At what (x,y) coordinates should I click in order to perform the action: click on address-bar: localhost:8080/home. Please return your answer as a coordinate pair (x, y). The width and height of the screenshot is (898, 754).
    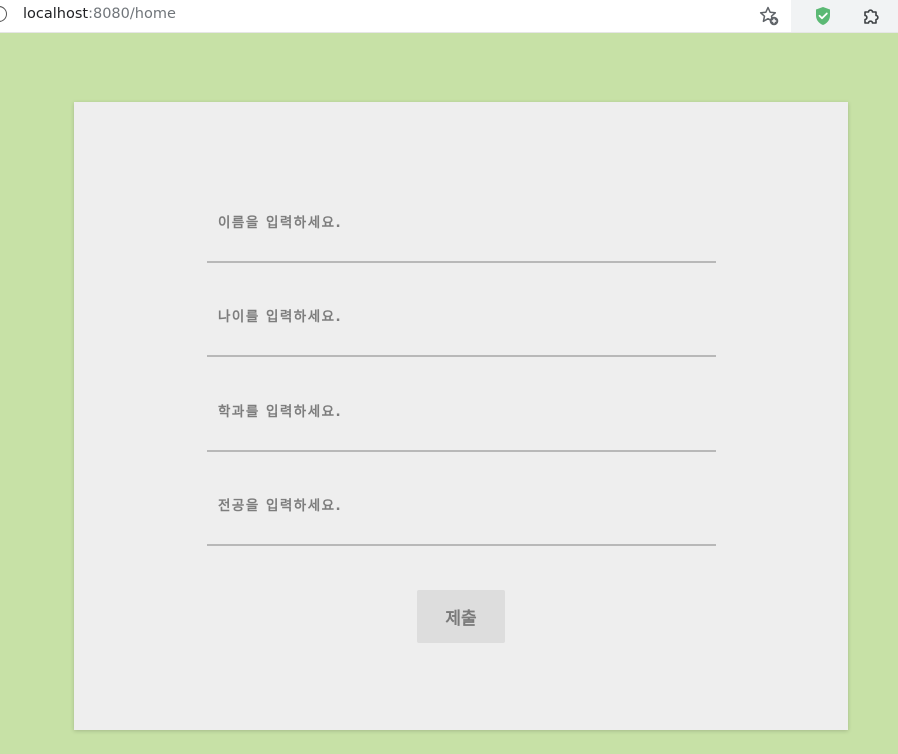
    Looking at the image, I should click on (99, 14).